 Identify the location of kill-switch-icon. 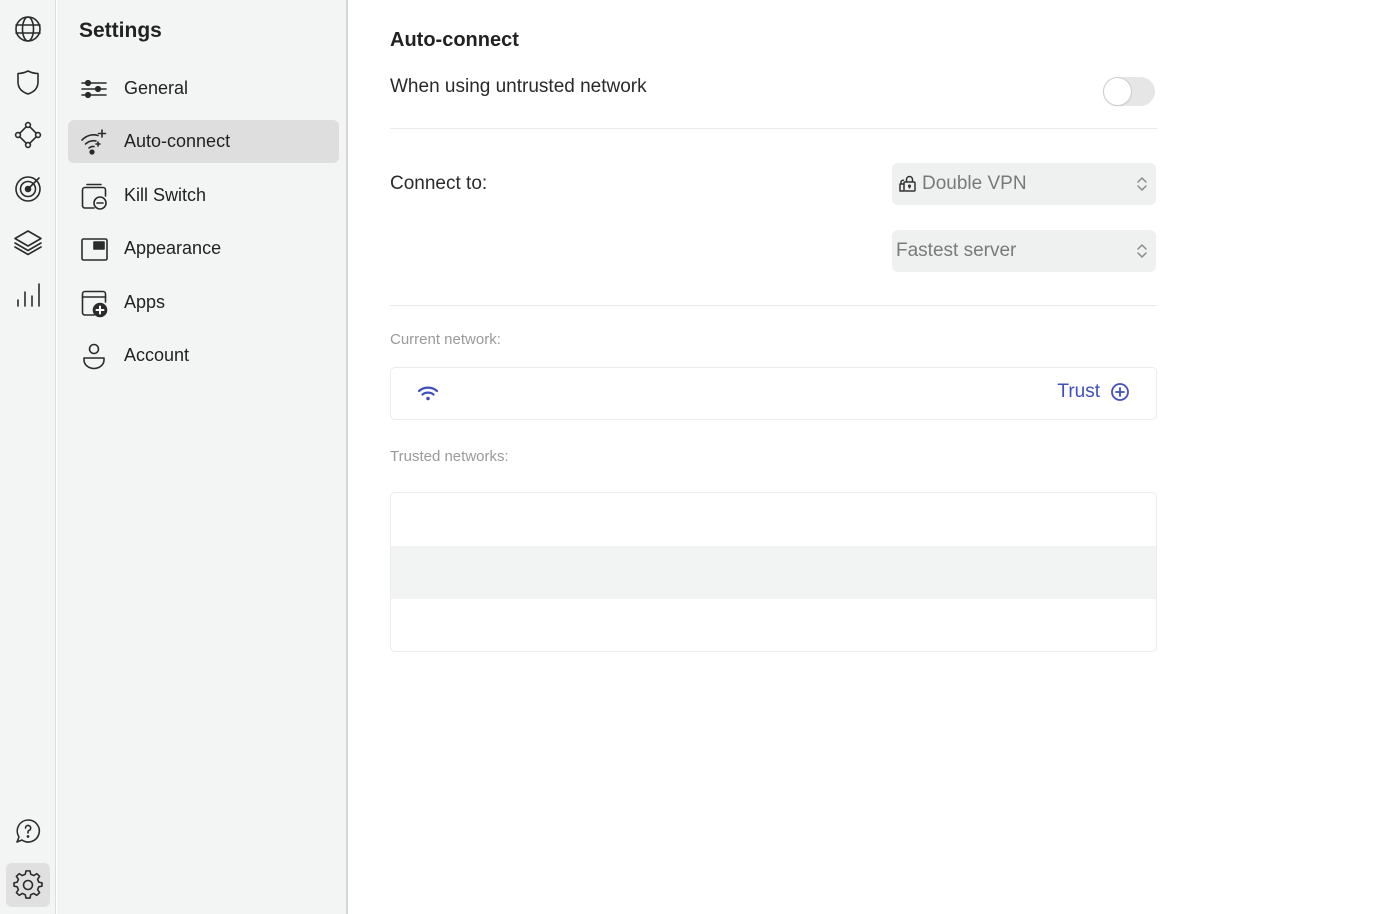
(94, 196).